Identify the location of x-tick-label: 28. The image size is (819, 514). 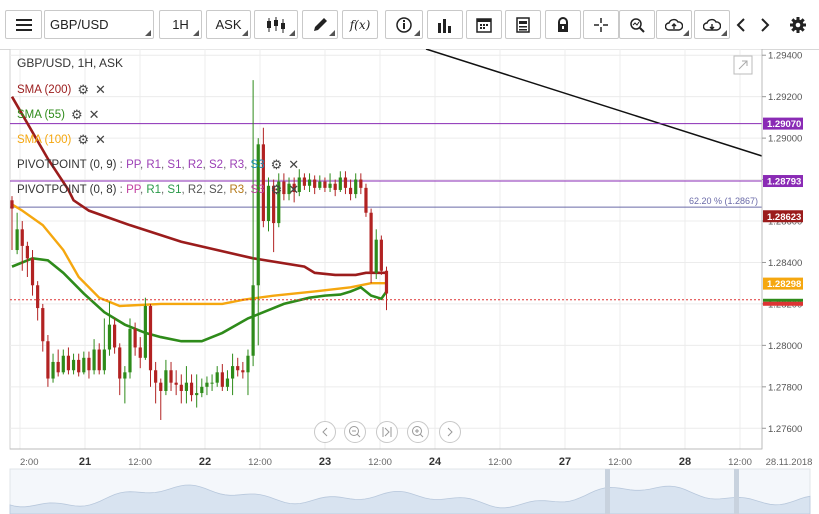
(685, 462).